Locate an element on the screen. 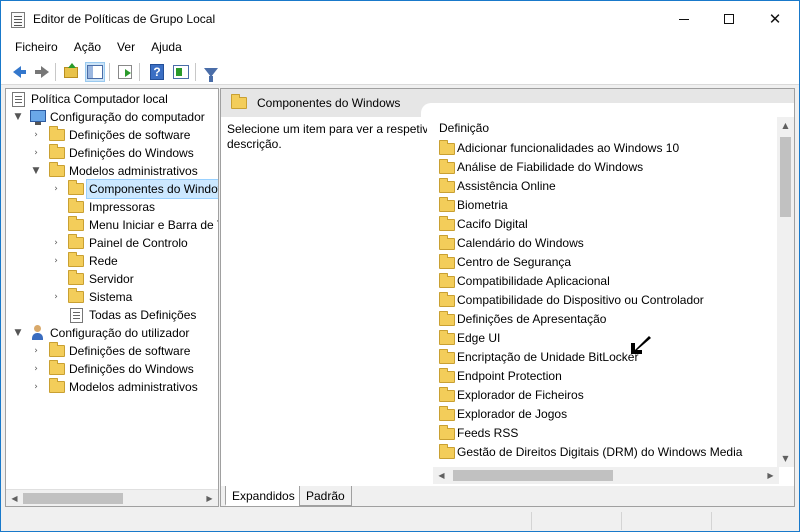 The image size is (800, 532). header-curve is located at coordinates (607, 110).